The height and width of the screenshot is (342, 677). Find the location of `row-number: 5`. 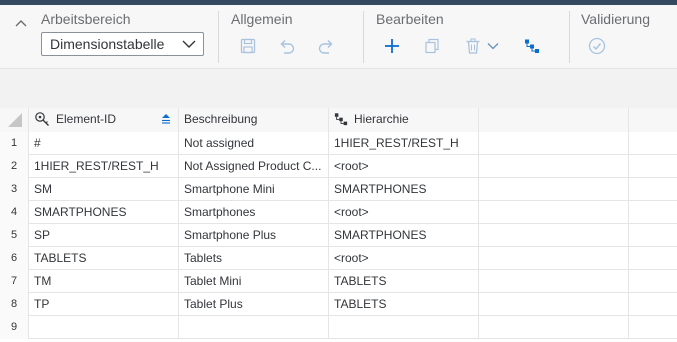

row-number: 5 is located at coordinates (14, 235).